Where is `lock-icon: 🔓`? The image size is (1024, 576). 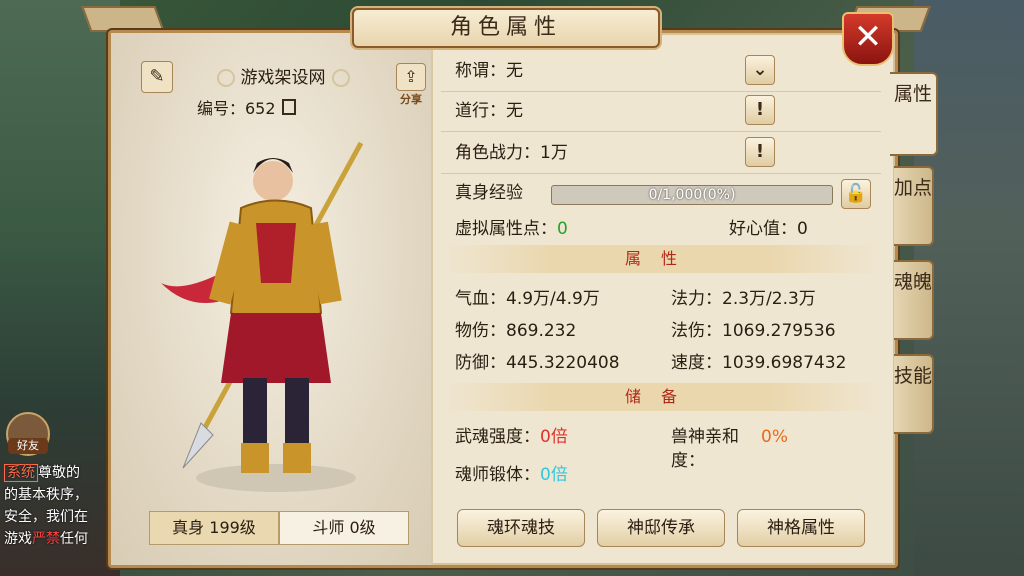 lock-icon: 🔓 is located at coordinates (856, 193).